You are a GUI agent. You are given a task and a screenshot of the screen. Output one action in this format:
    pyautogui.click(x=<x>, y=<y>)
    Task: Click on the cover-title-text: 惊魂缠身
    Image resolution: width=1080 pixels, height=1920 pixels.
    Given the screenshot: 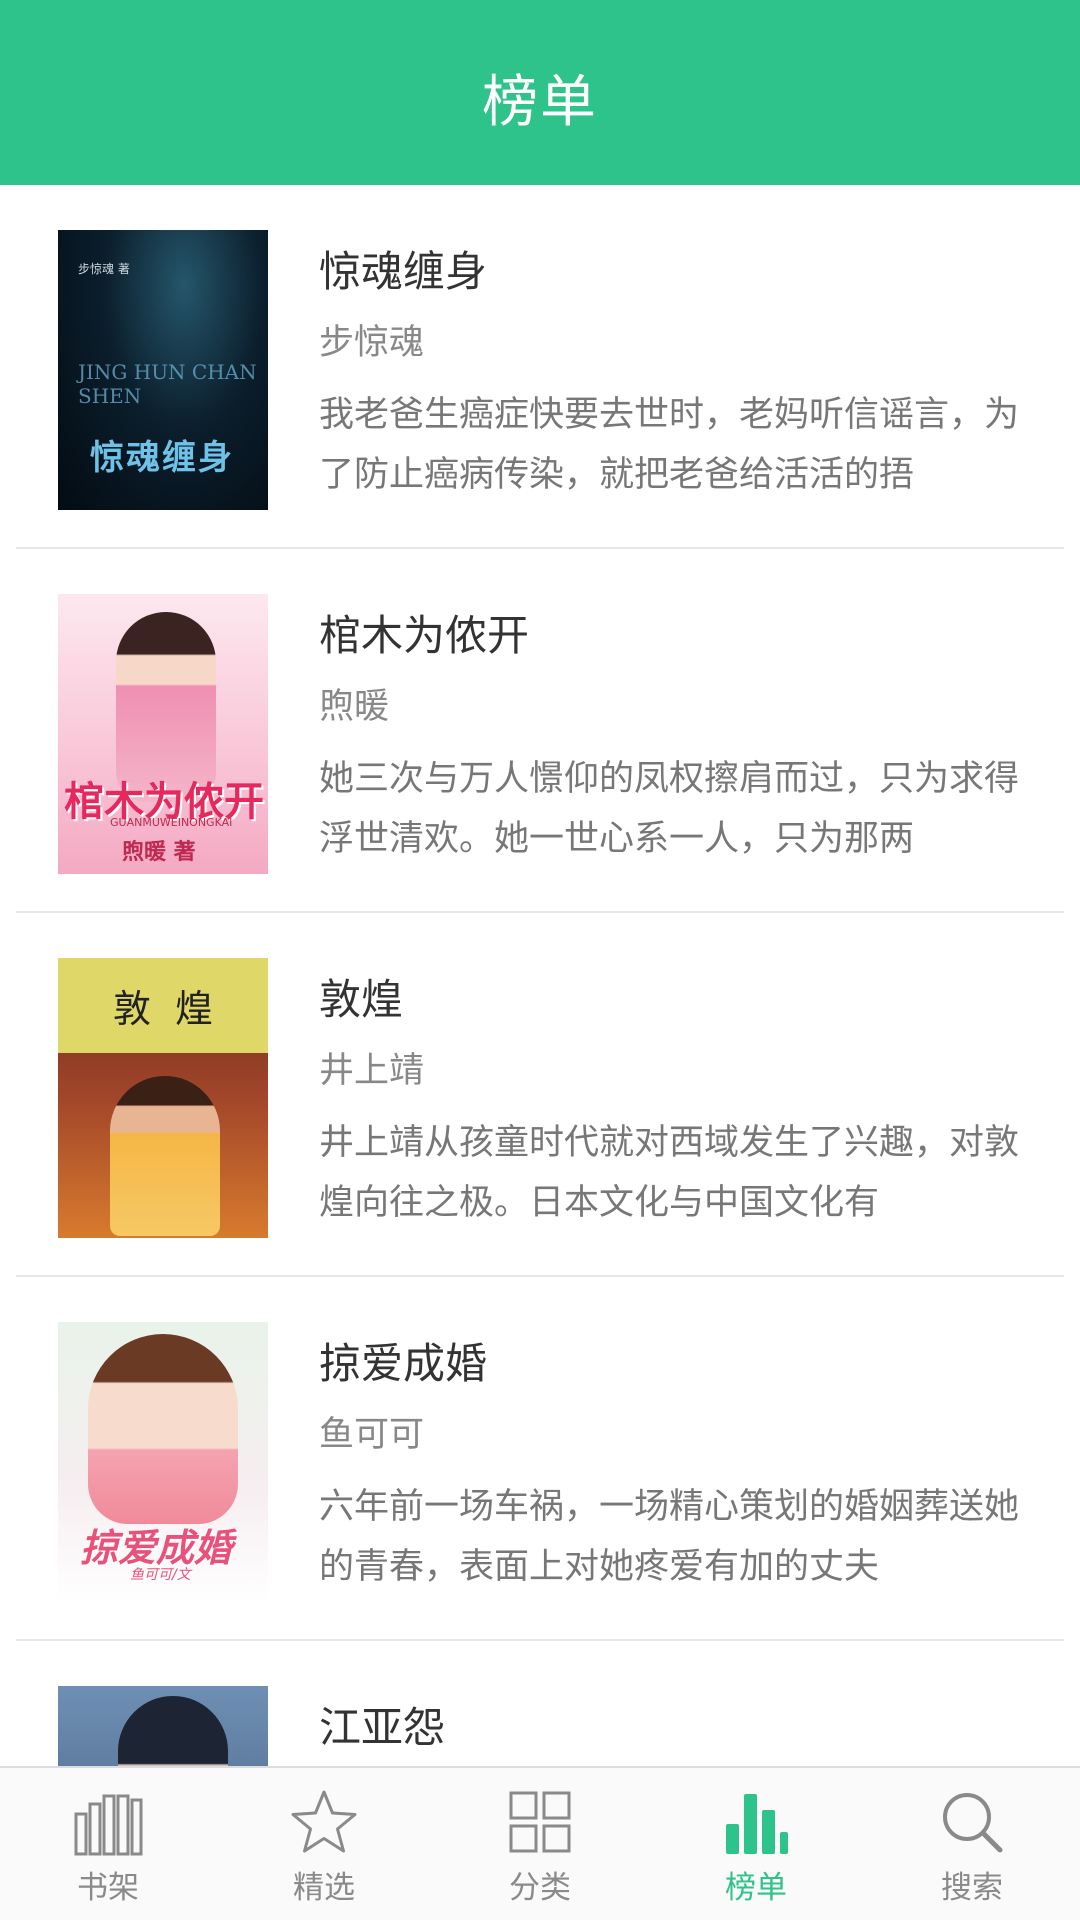 What is the action you would take?
    pyautogui.click(x=162, y=458)
    